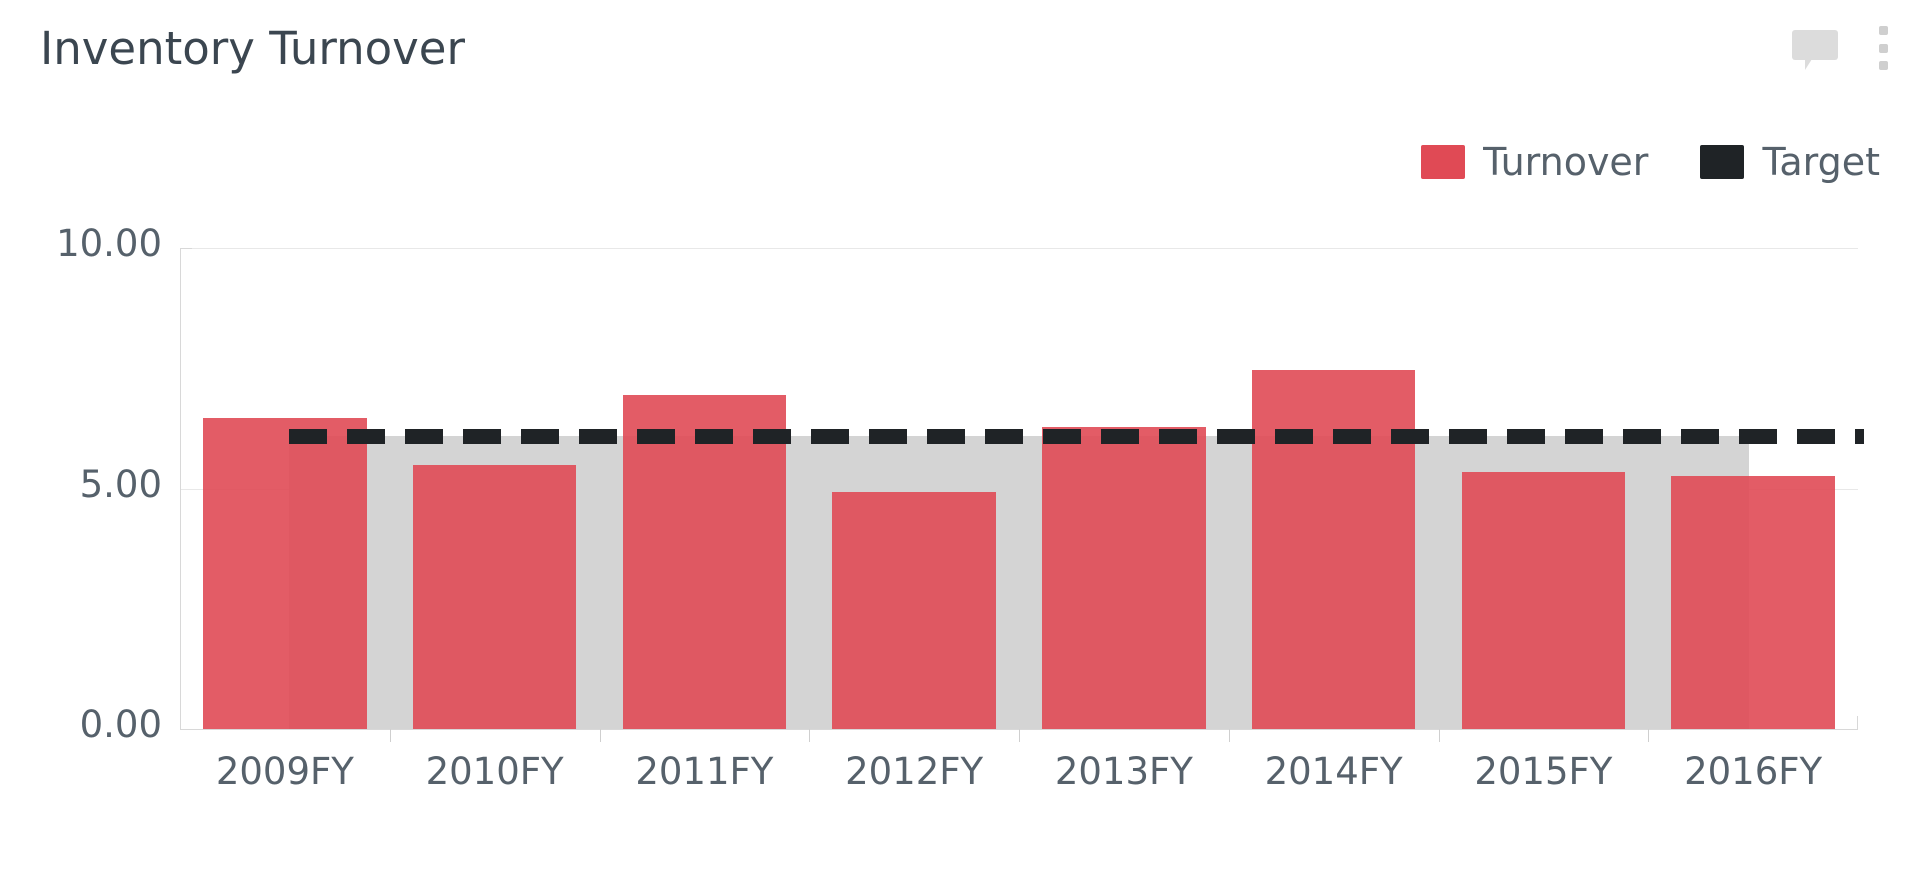  What do you see at coordinates (914, 771) in the screenshot?
I see `x-axis-tick-label-2012FY: 2012FY` at bounding box center [914, 771].